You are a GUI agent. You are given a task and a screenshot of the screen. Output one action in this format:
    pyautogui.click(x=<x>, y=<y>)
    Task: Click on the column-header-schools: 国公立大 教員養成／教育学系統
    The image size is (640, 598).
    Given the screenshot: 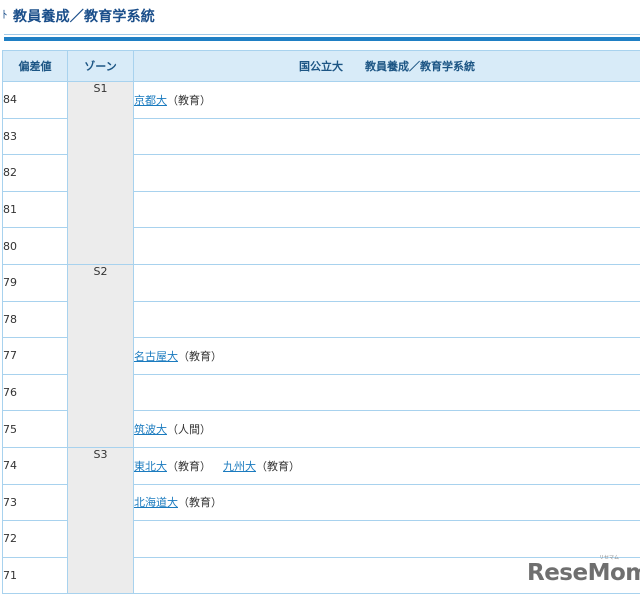 What is the action you would take?
    pyautogui.click(x=386, y=66)
    